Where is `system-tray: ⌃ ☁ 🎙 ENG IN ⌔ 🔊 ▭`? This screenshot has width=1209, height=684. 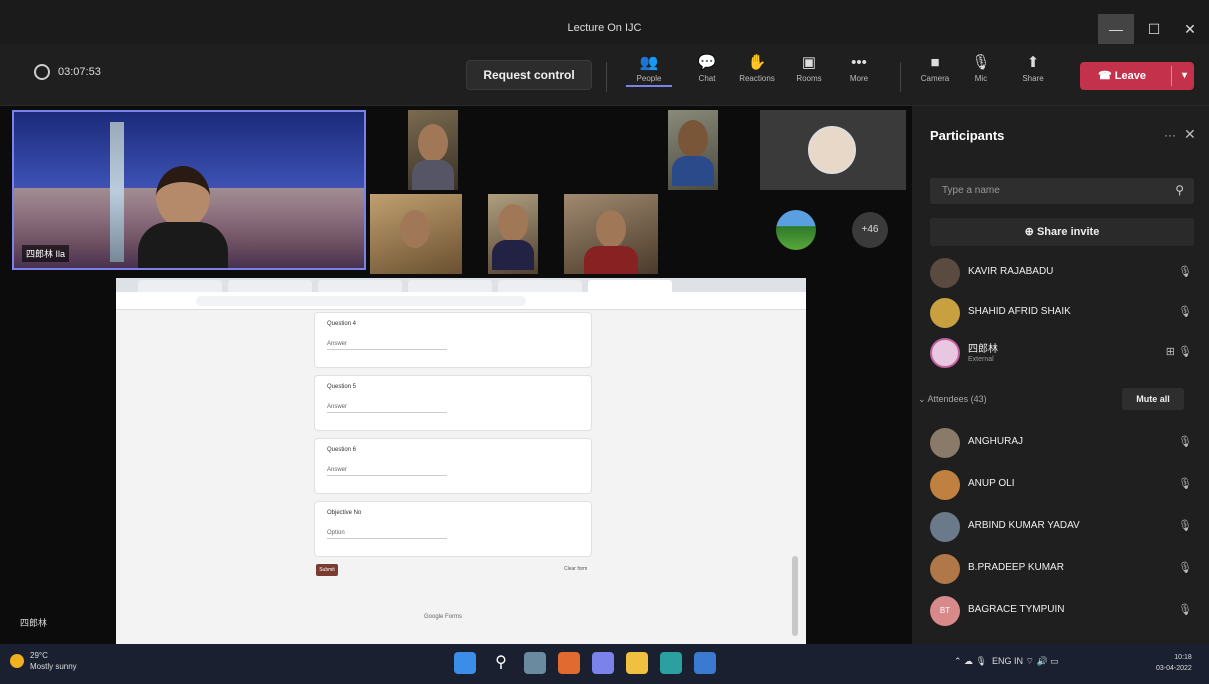 system-tray: ⌃ ☁ 🎙 ENG IN ⌔ 🔊 ▭ is located at coordinates (1006, 661).